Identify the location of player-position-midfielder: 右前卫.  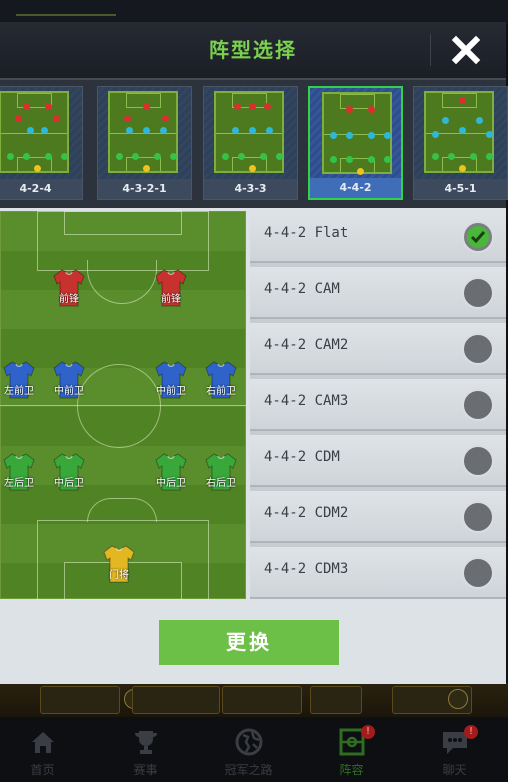
(221, 382).